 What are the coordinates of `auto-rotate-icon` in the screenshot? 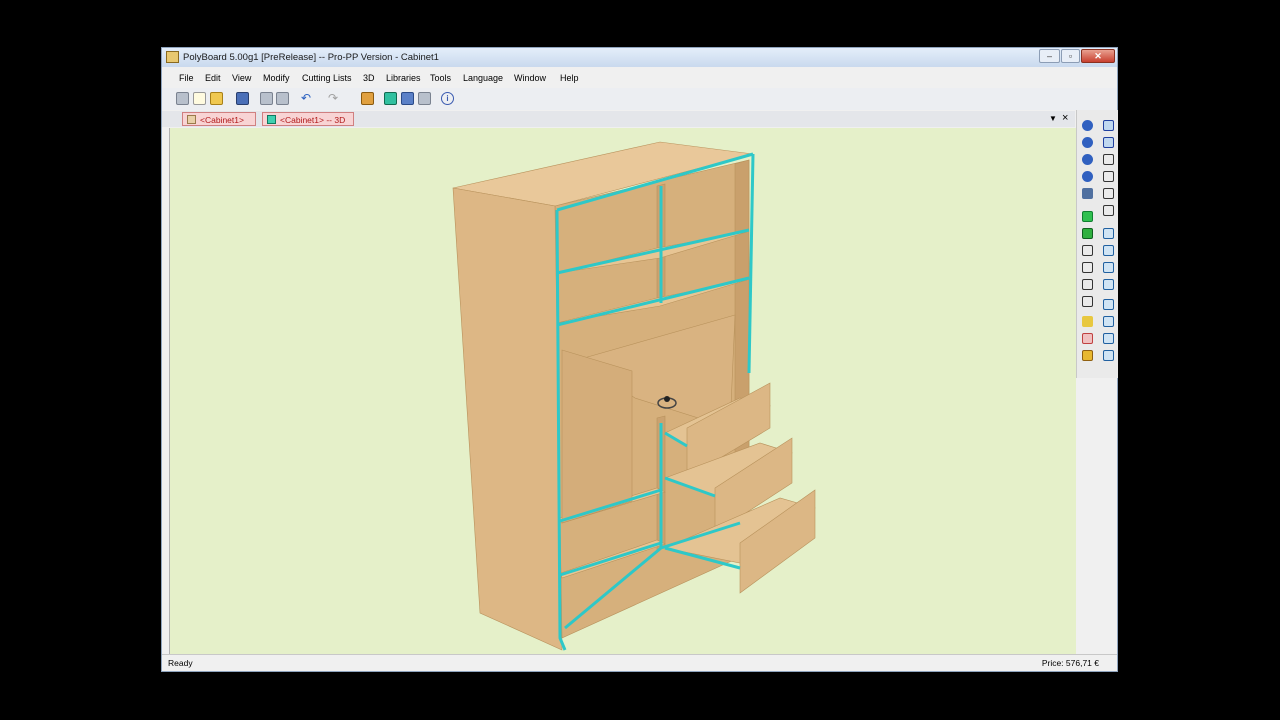 It's located at (1087, 193).